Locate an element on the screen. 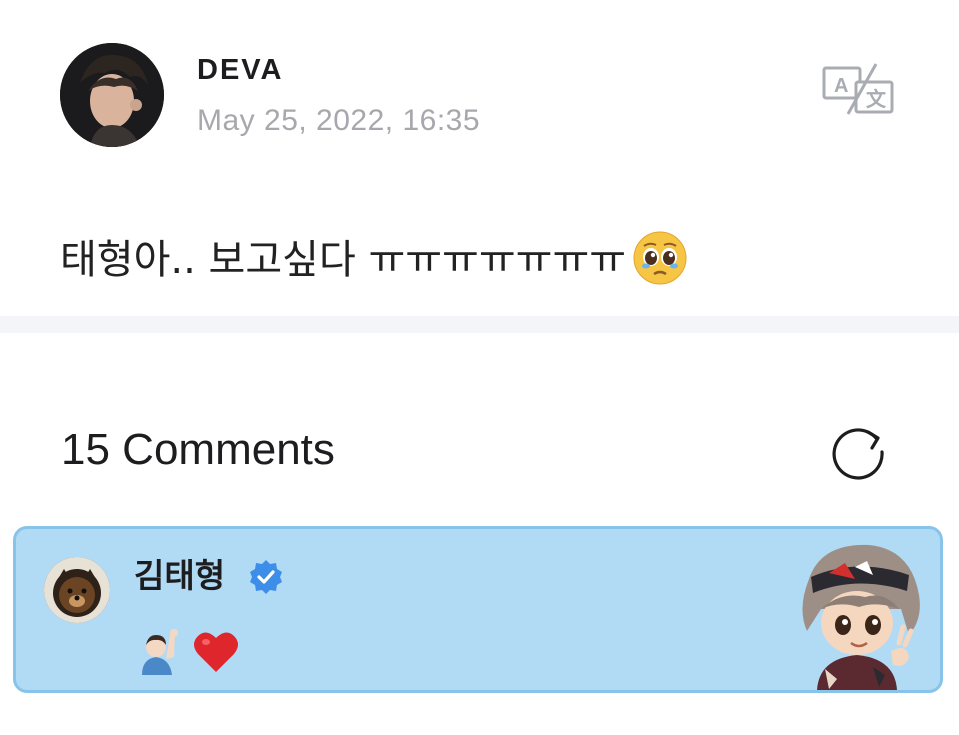 The width and height of the screenshot is (959, 735). post-text: 태형아.. 보고싶다 ㅠㅠㅠㅠㅠㅠㅠ is located at coordinates (374, 260).